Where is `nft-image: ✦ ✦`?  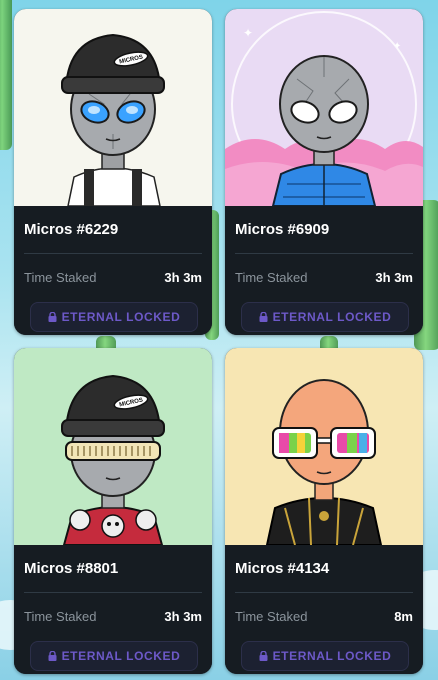 nft-image: ✦ ✦ is located at coordinates (324, 107).